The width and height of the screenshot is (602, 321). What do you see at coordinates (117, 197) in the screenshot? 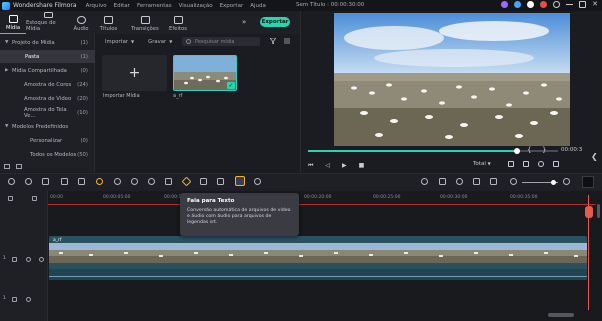
I see `ruler-label: 00:00:05:00` at bounding box center [117, 197].